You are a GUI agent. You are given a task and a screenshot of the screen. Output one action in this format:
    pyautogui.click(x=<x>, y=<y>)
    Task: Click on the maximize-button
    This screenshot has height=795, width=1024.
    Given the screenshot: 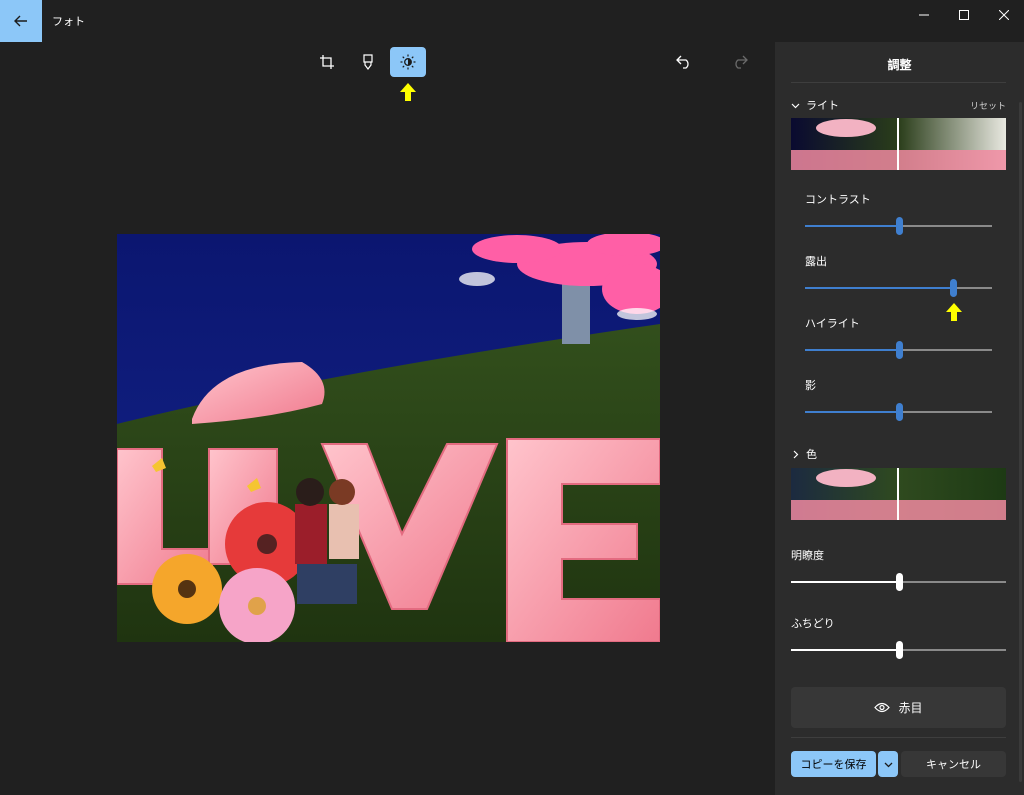 What is the action you would take?
    pyautogui.click(x=964, y=15)
    